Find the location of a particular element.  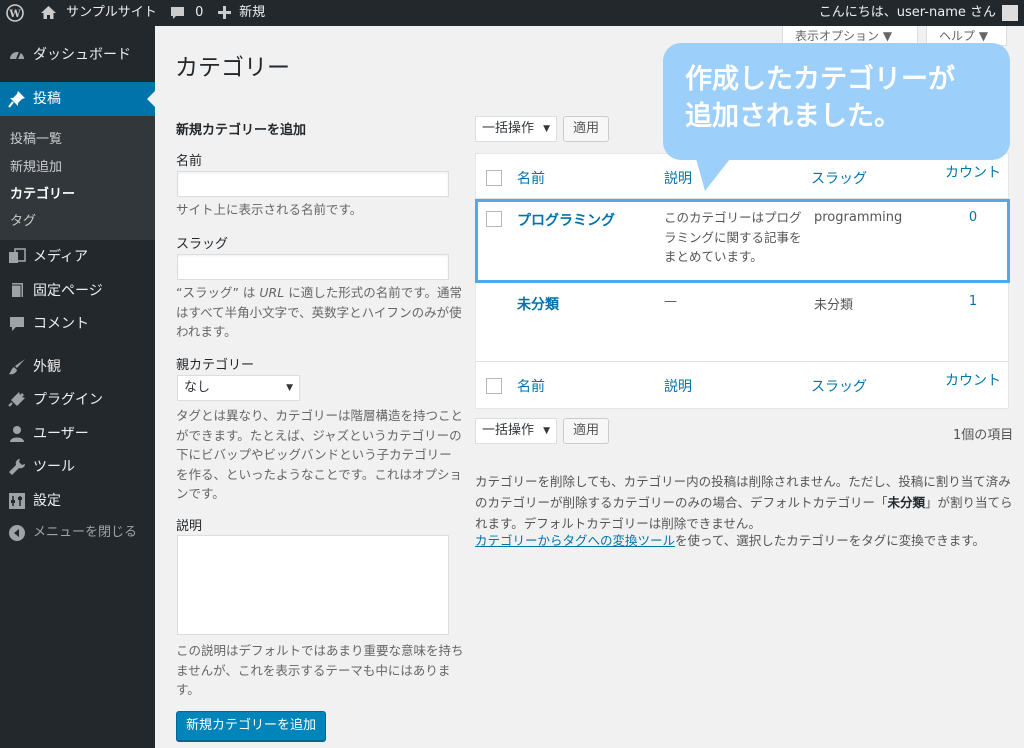

menu-appearance: 外観 is located at coordinates (77, 367).